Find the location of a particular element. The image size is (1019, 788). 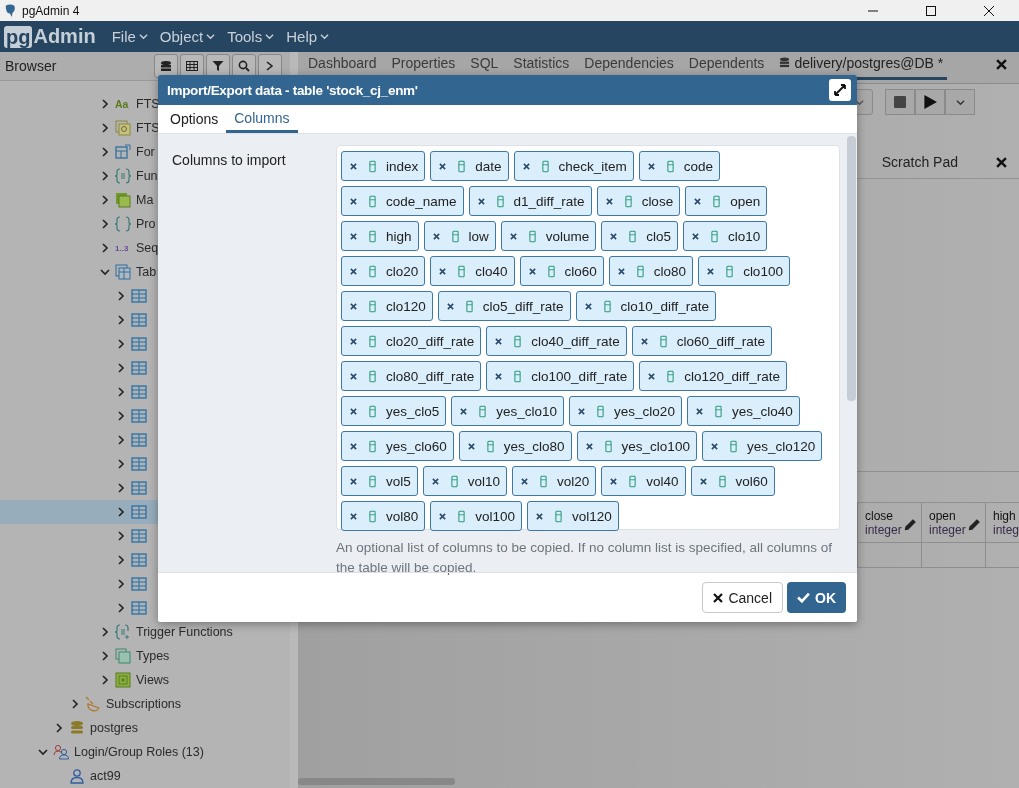

stop-button is located at coordinates (900, 102).